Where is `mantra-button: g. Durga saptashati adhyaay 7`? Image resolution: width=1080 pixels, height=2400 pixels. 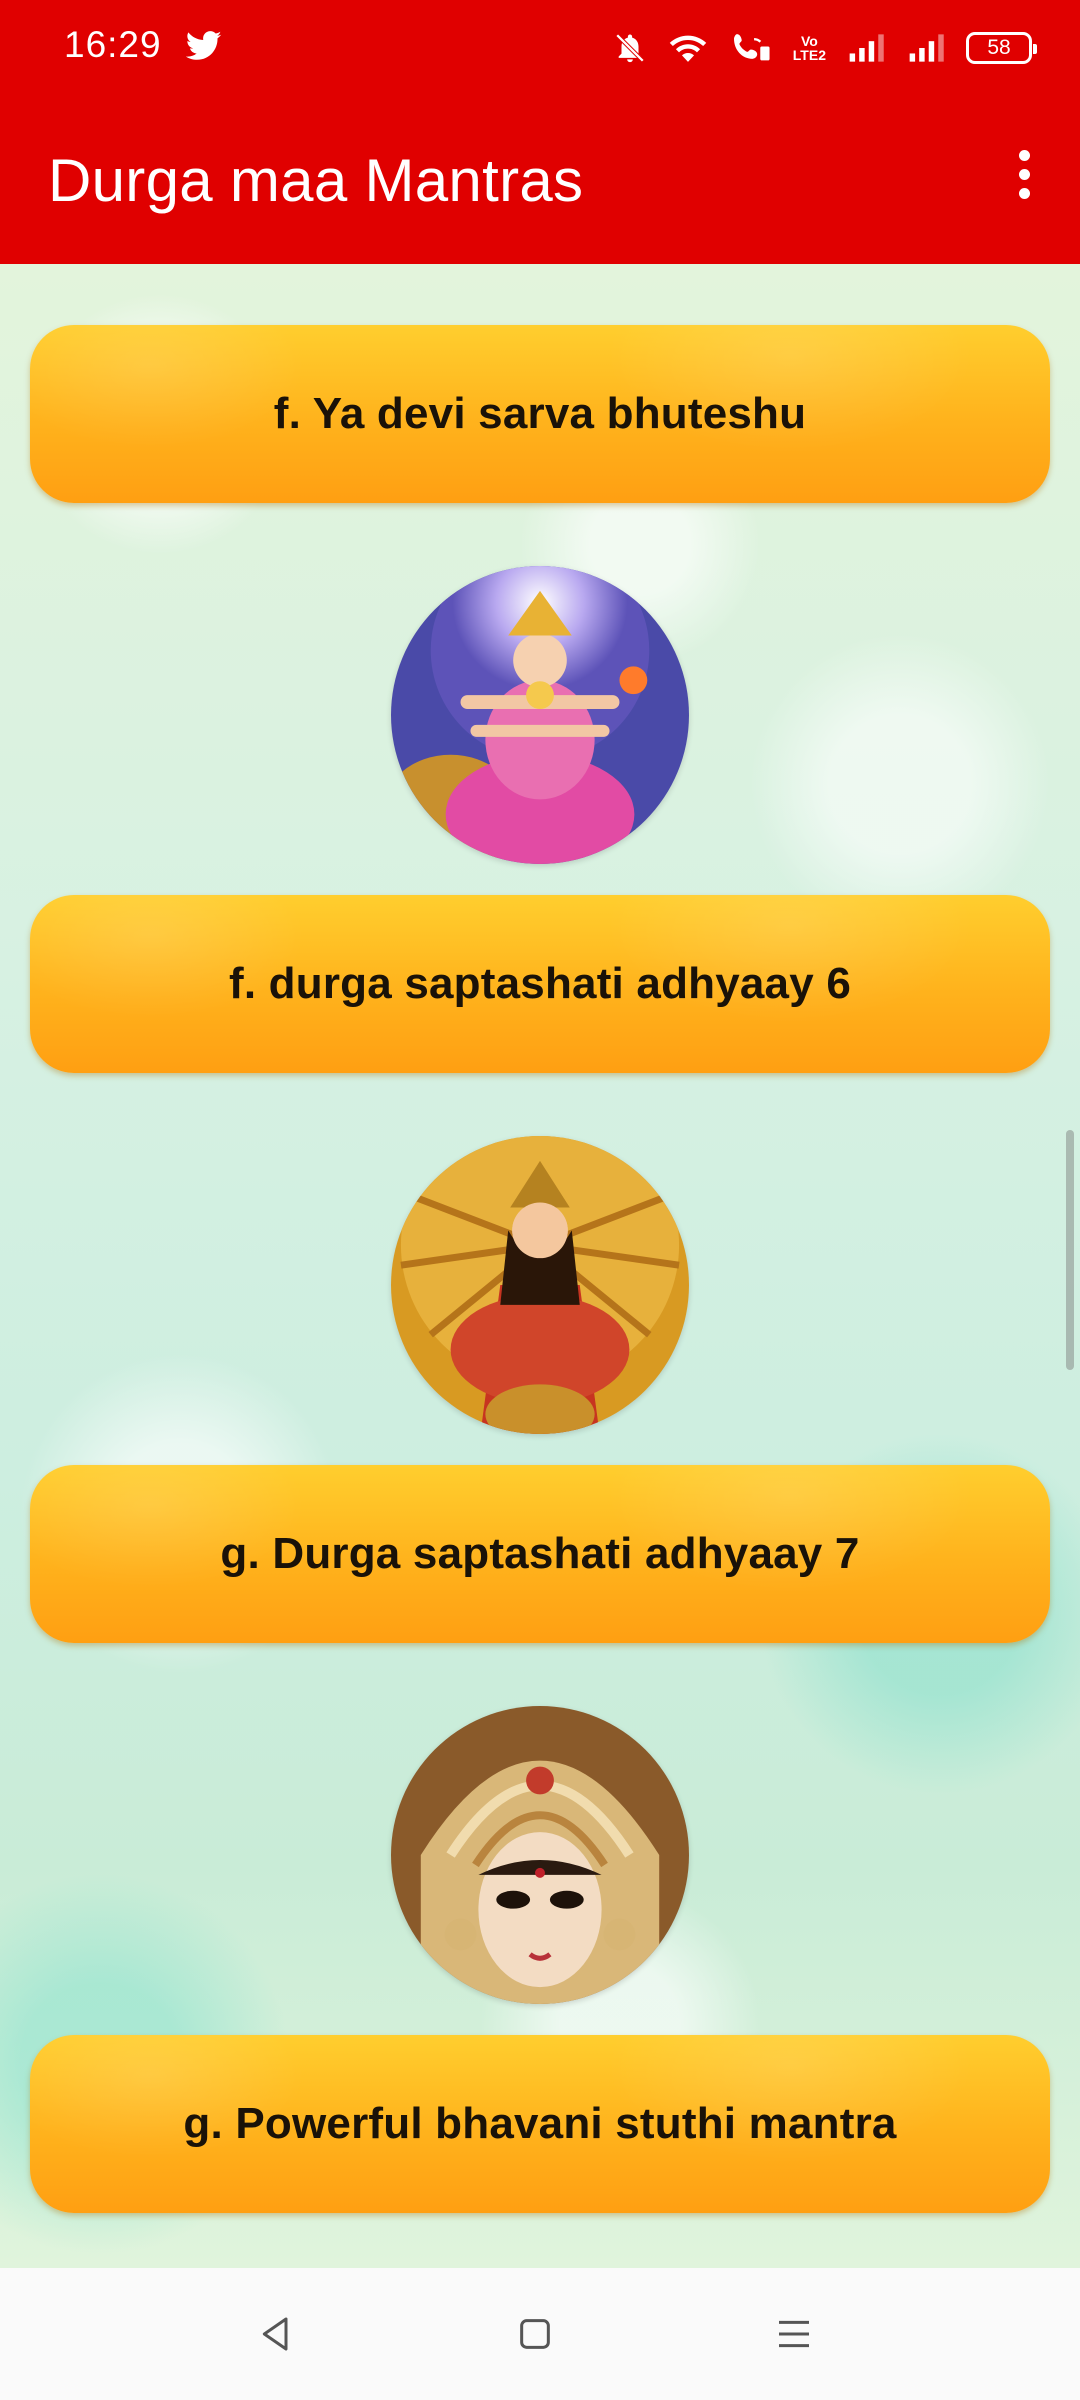 mantra-button: g. Durga saptashati adhyaay 7 is located at coordinates (540, 1554).